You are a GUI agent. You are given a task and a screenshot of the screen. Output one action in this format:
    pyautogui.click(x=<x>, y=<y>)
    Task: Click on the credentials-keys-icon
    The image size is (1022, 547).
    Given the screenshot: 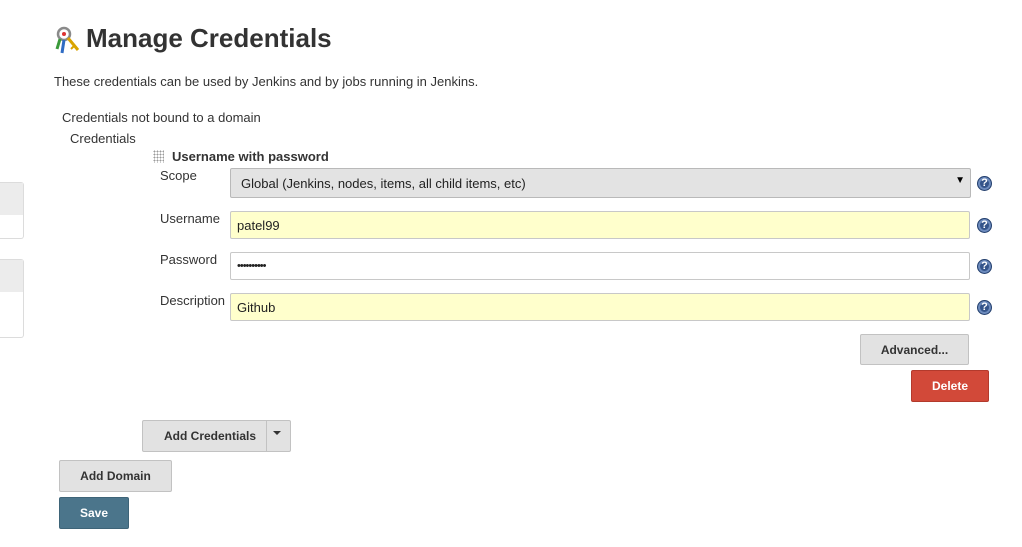 What is the action you would take?
    pyautogui.click(x=69, y=40)
    